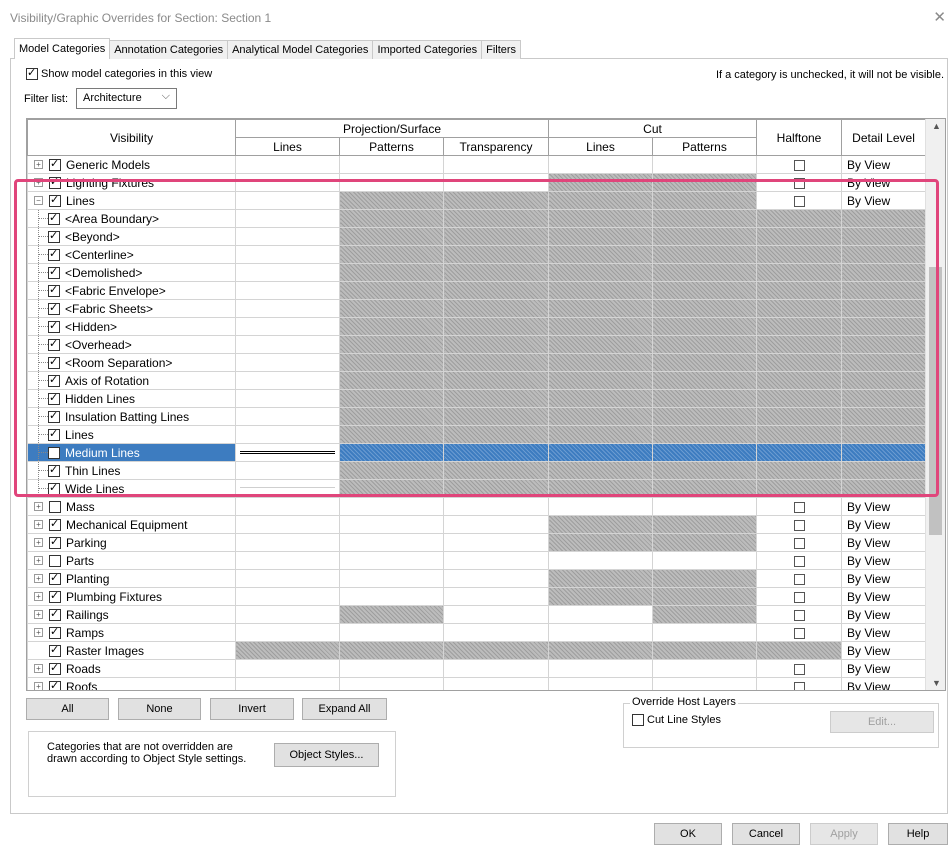 This screenshot has width=952, height=850. What do you see at coordinates (344, 709) in the screenshot?
I see `expand-all-button: Expand All` at bounding box center [344, 709].